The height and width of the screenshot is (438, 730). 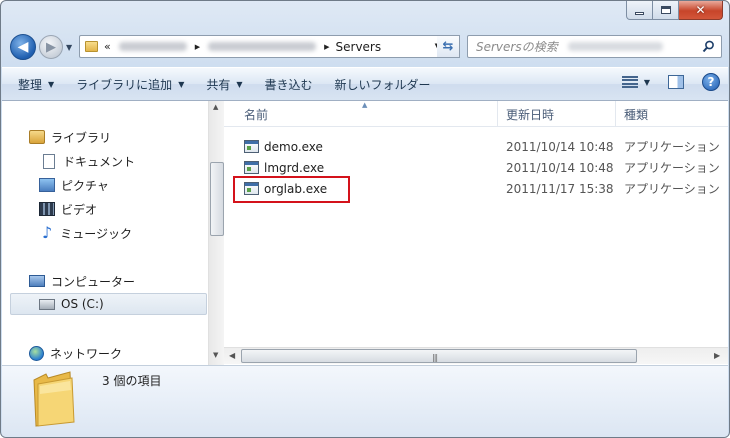 I want to click on help-icon: ?, so click(x=711, y=82).